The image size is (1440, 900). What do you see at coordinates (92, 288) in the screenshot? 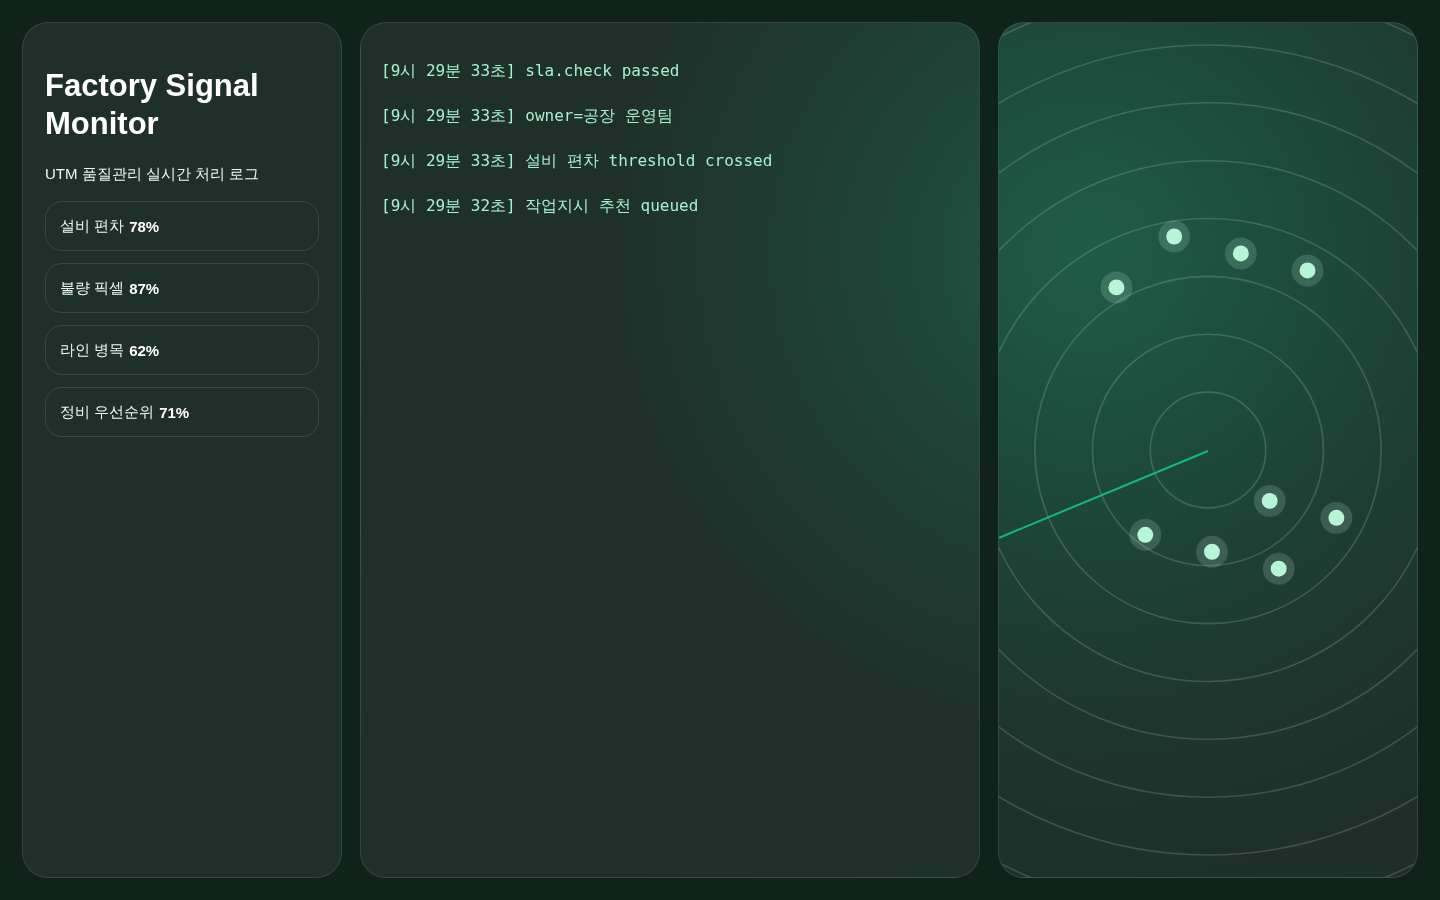
I see `metric-label: 불량 픽셀` at bounding box center [92, 288].